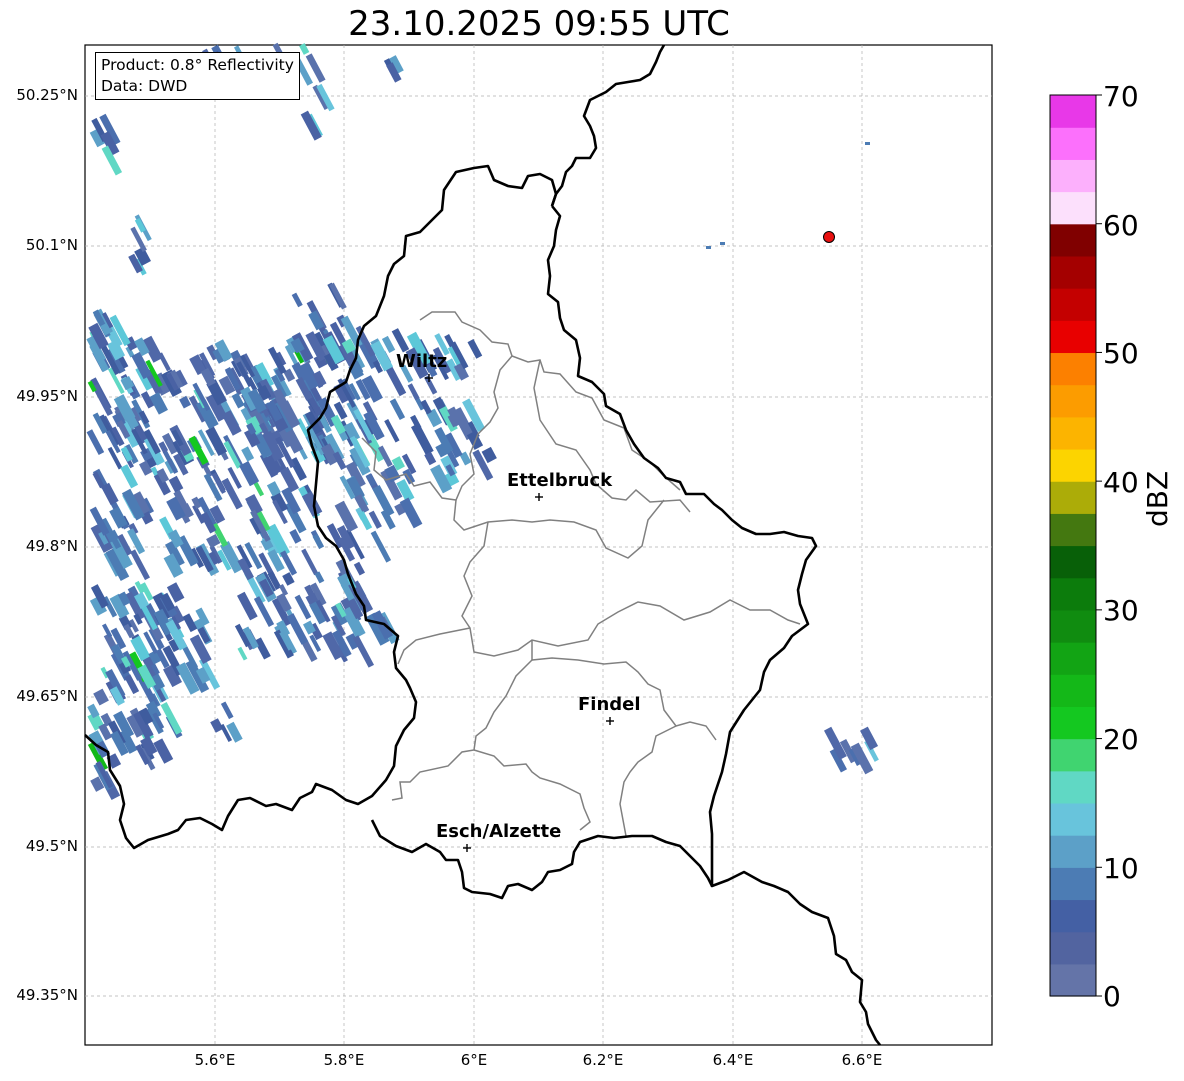  What do you see at coordinates (829, 237) in the screenshot?
I see `radar-site-marker` at bounding box center [829, 237].